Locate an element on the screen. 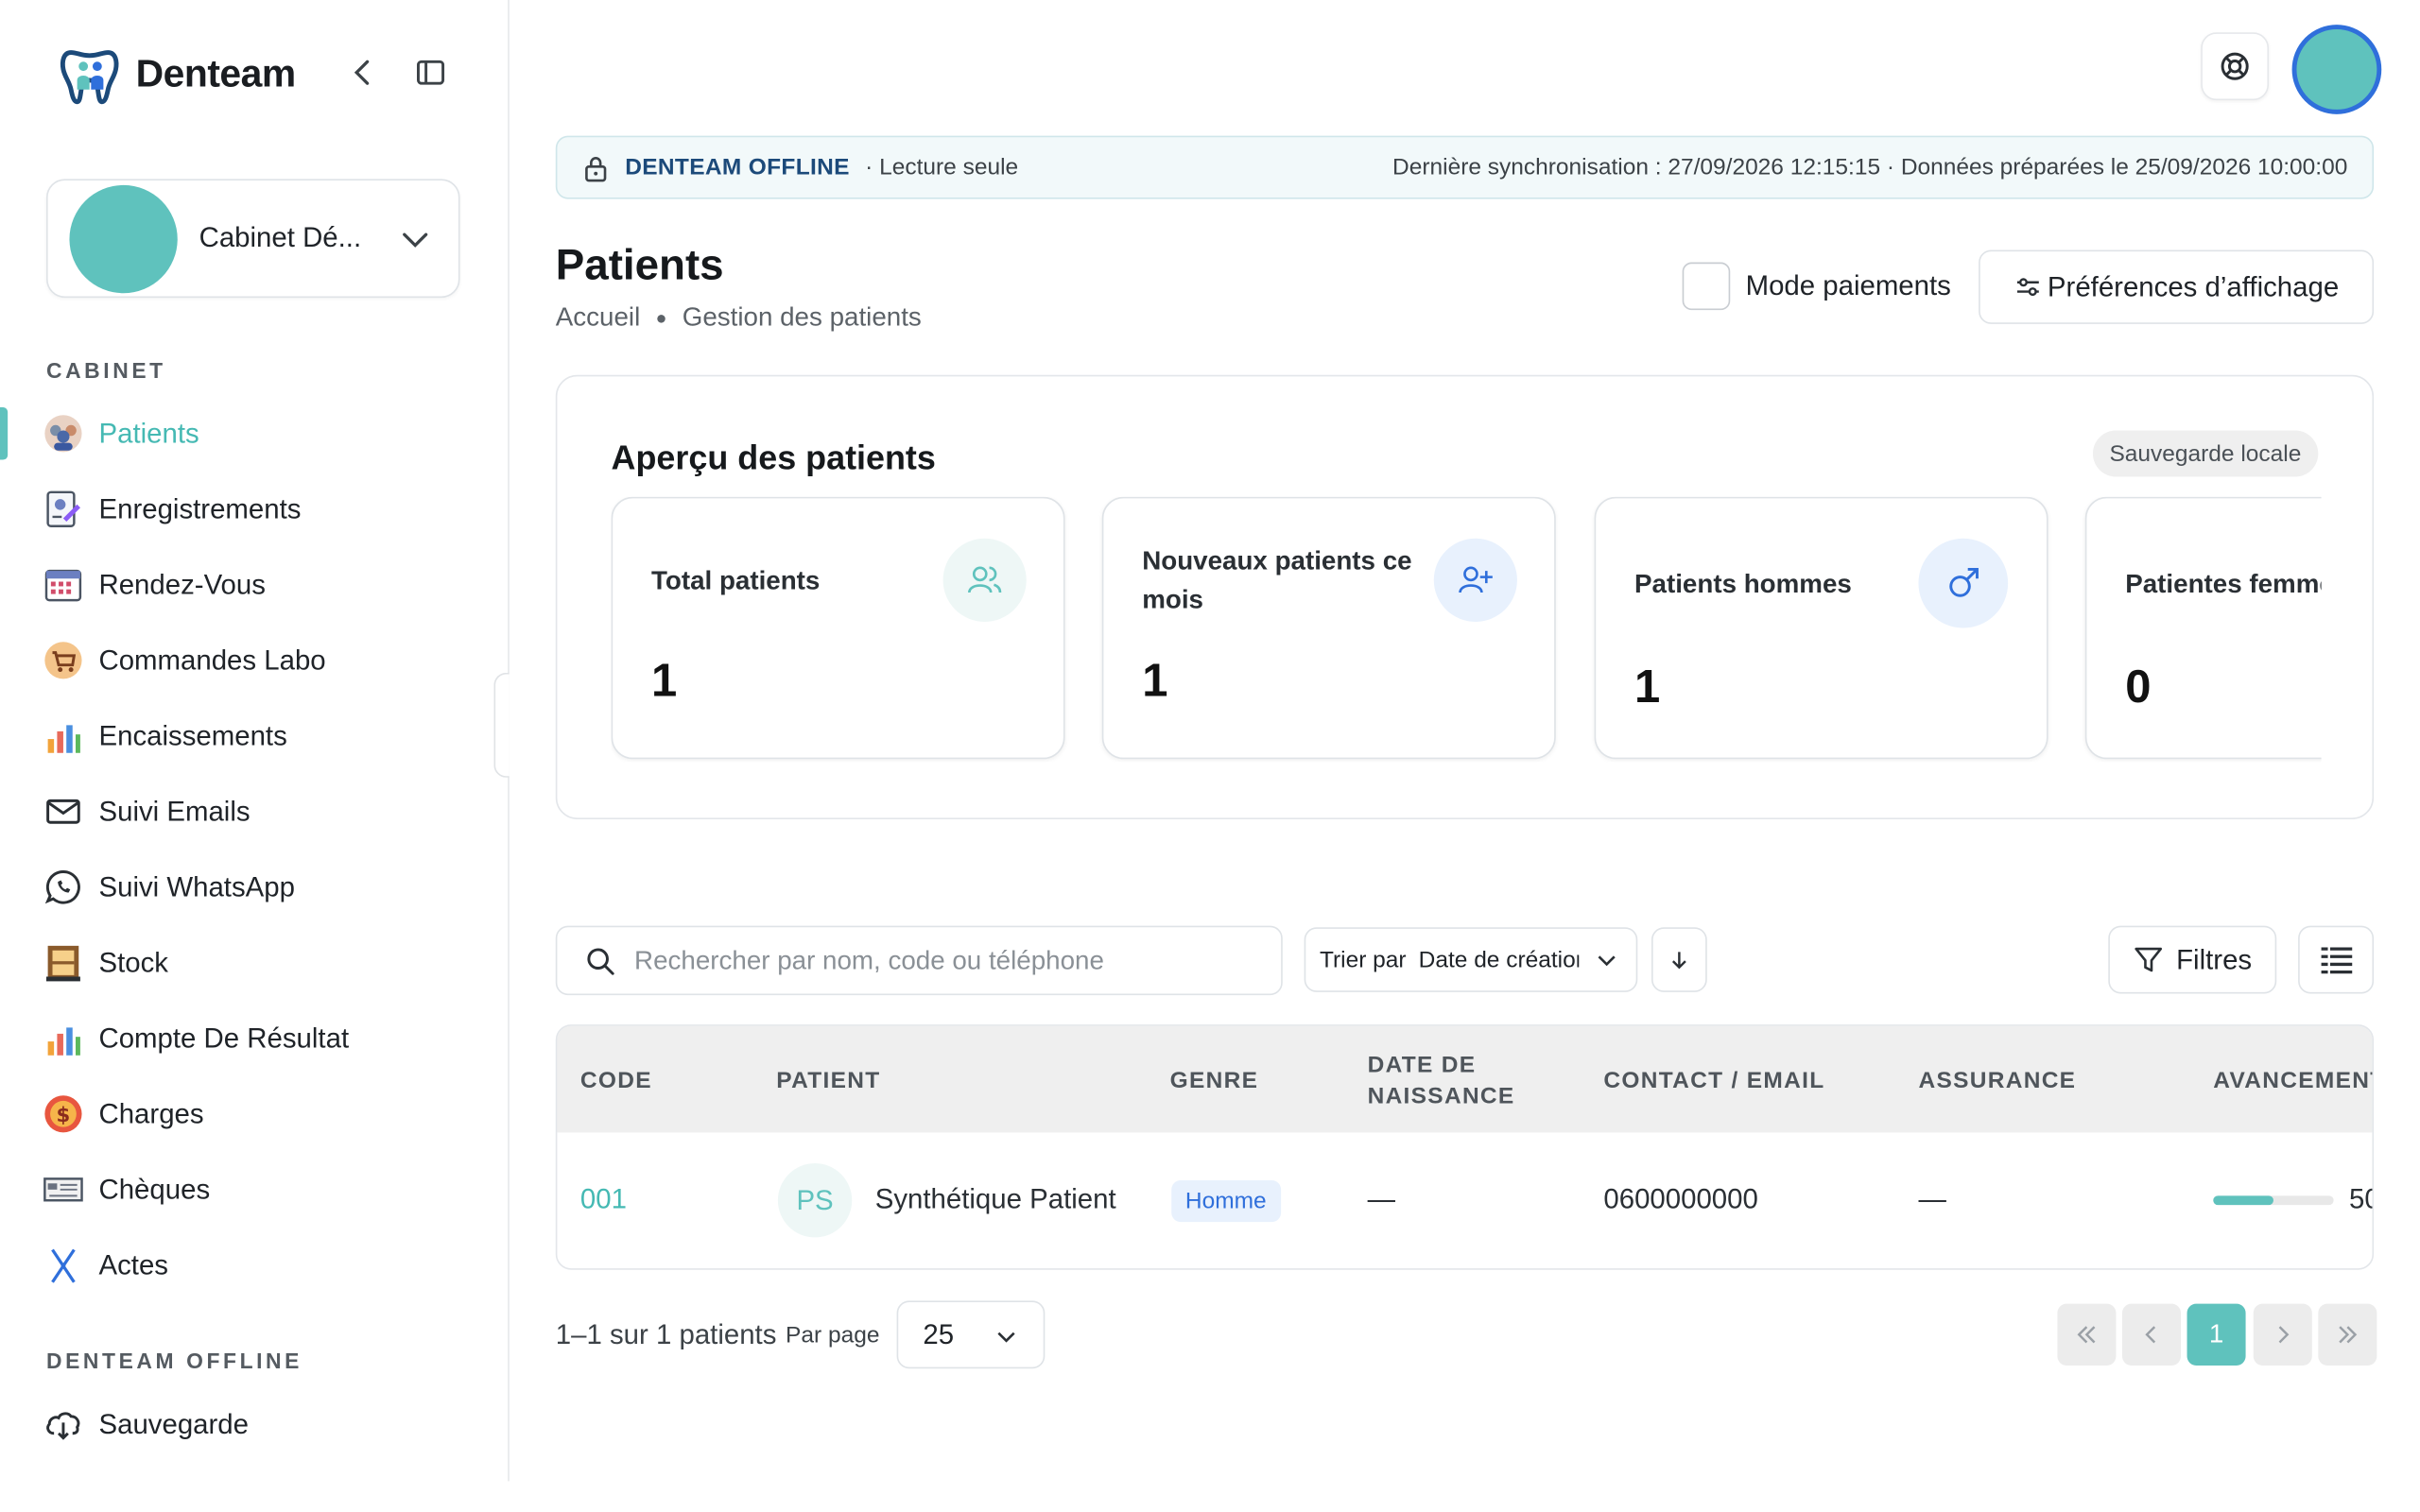  sidebar-item-actes: Actes is located at coordinates (105, 1265).